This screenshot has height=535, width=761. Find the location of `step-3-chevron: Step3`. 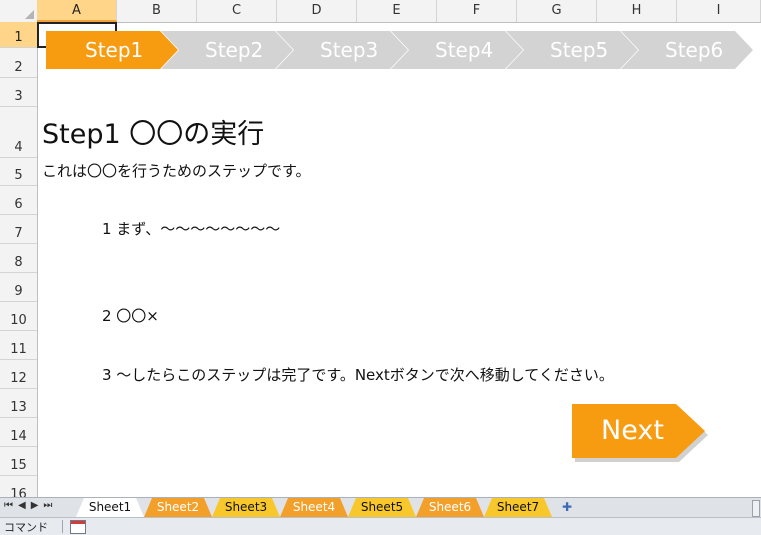

step-3-chevron: Step3 is located at coordinates (342, 50).